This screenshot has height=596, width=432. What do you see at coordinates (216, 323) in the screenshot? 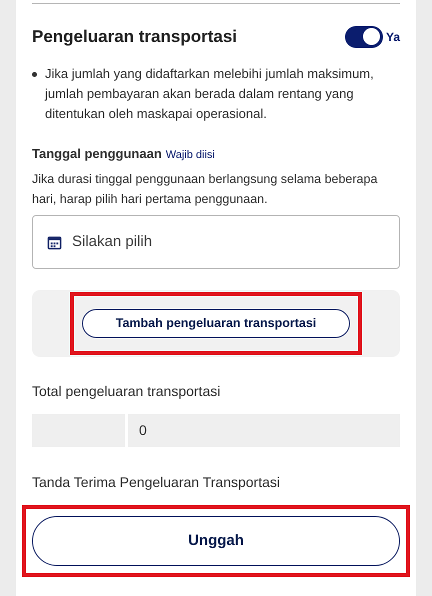
I see `add-button: Tambah pengeluaran transportasi` at bounding box center [216, 323].